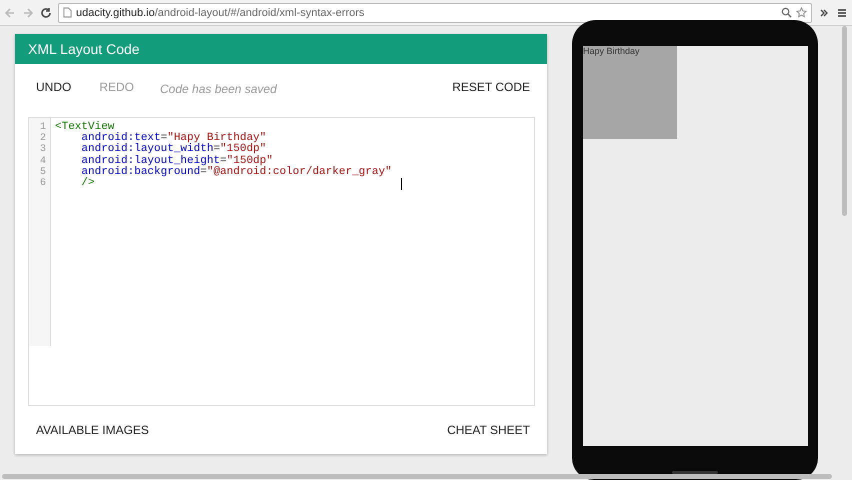  What do you see at coordinates (173, 150) in the screenshot?
I see `code-line: android:layout_width="150dp"` at bounding box center [173, 150].